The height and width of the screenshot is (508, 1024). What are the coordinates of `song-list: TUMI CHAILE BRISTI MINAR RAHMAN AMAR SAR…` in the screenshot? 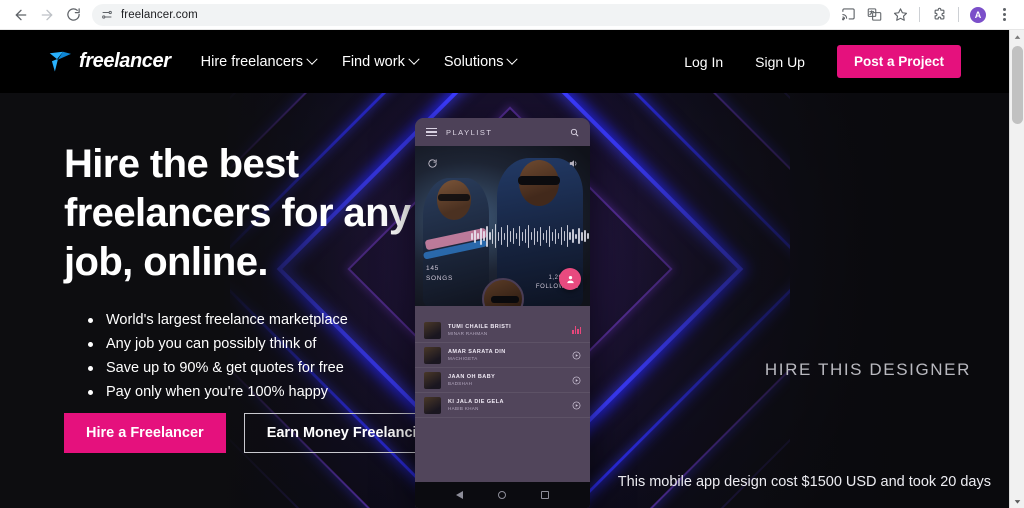 It's located at (502, 394).